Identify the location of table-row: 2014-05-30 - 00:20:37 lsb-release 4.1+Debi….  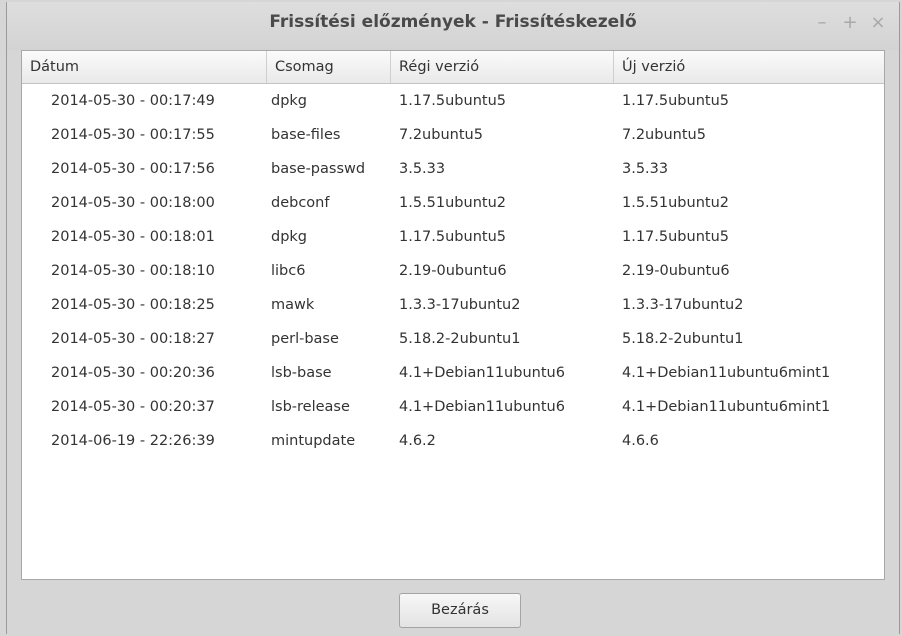
(453, 407).